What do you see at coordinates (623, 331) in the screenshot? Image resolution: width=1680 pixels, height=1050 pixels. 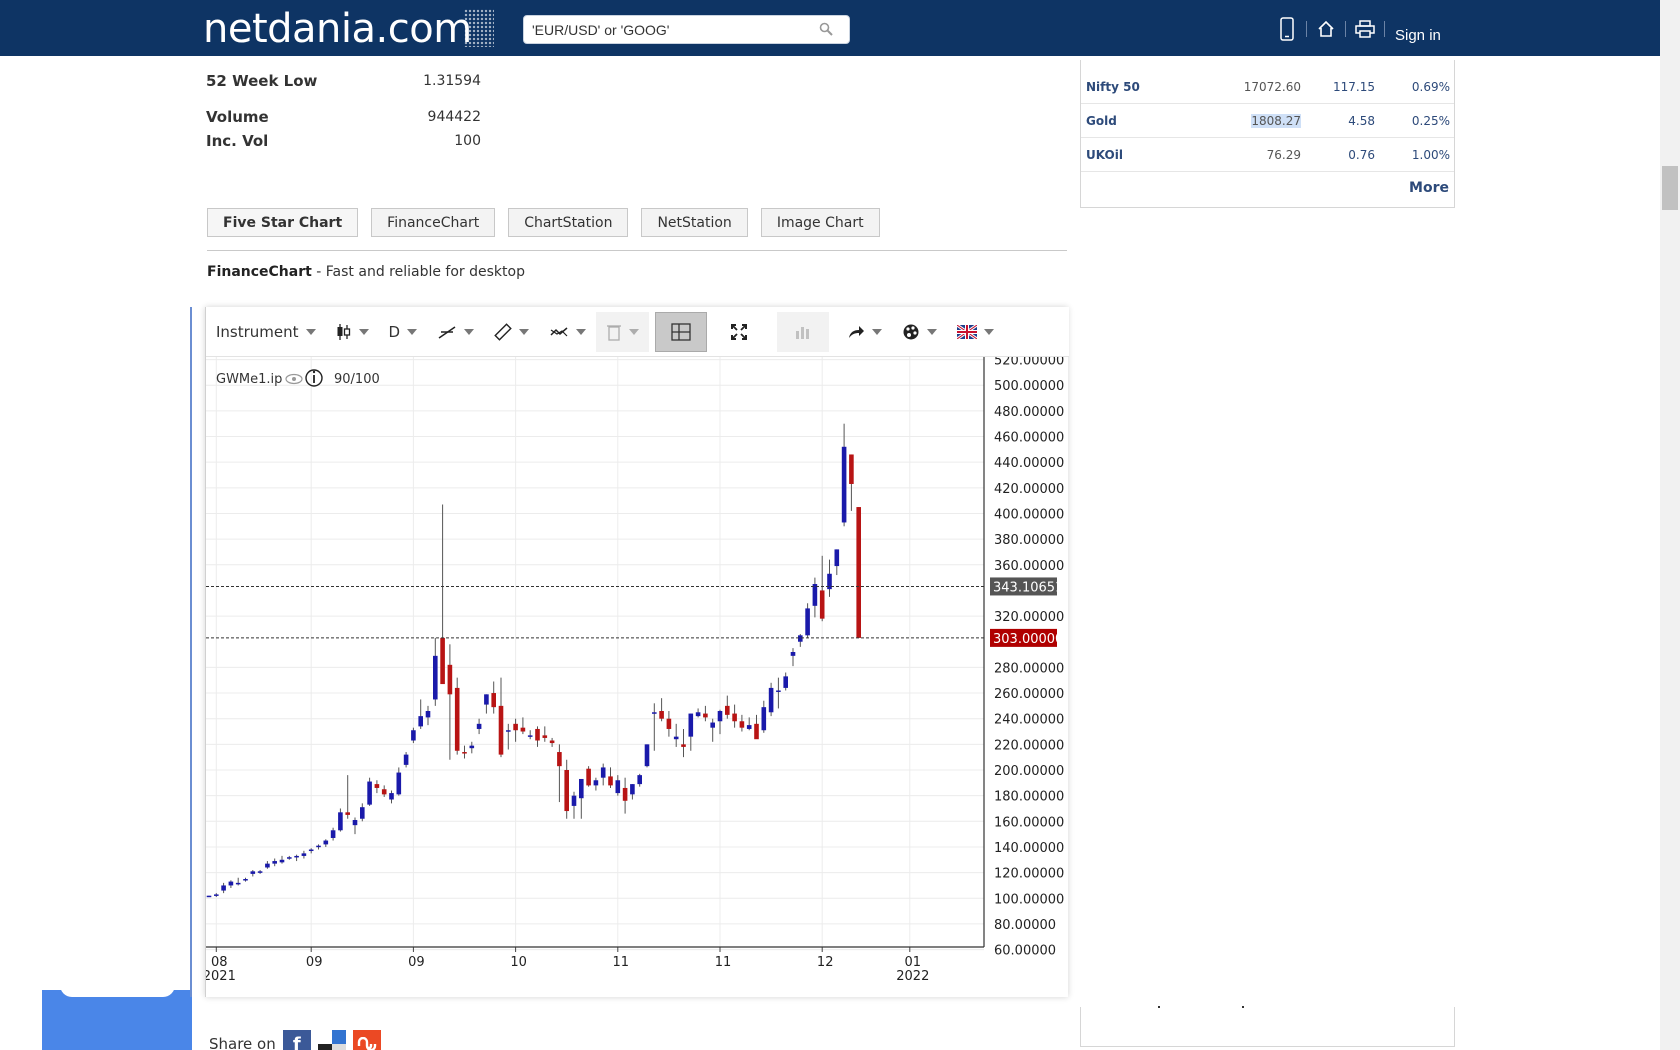 I see `delete-dropdown` at bounding box center [623, 331].